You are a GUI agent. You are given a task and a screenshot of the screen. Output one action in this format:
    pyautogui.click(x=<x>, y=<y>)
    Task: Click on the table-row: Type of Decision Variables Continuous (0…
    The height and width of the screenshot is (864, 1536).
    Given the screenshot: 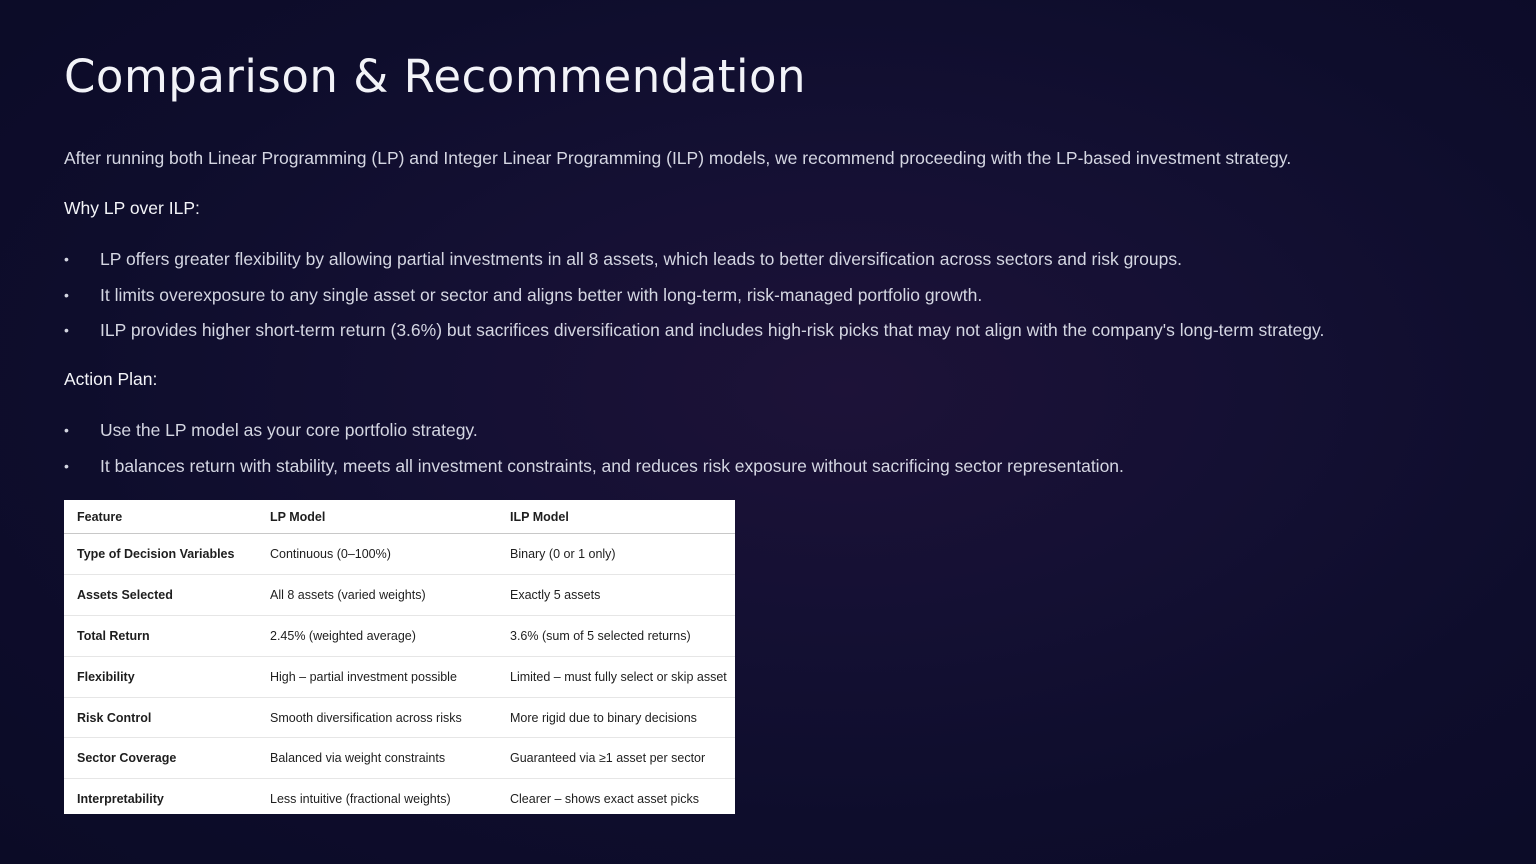 What is the action you would take?
    pyautogui.click(x=399, y=554)
    